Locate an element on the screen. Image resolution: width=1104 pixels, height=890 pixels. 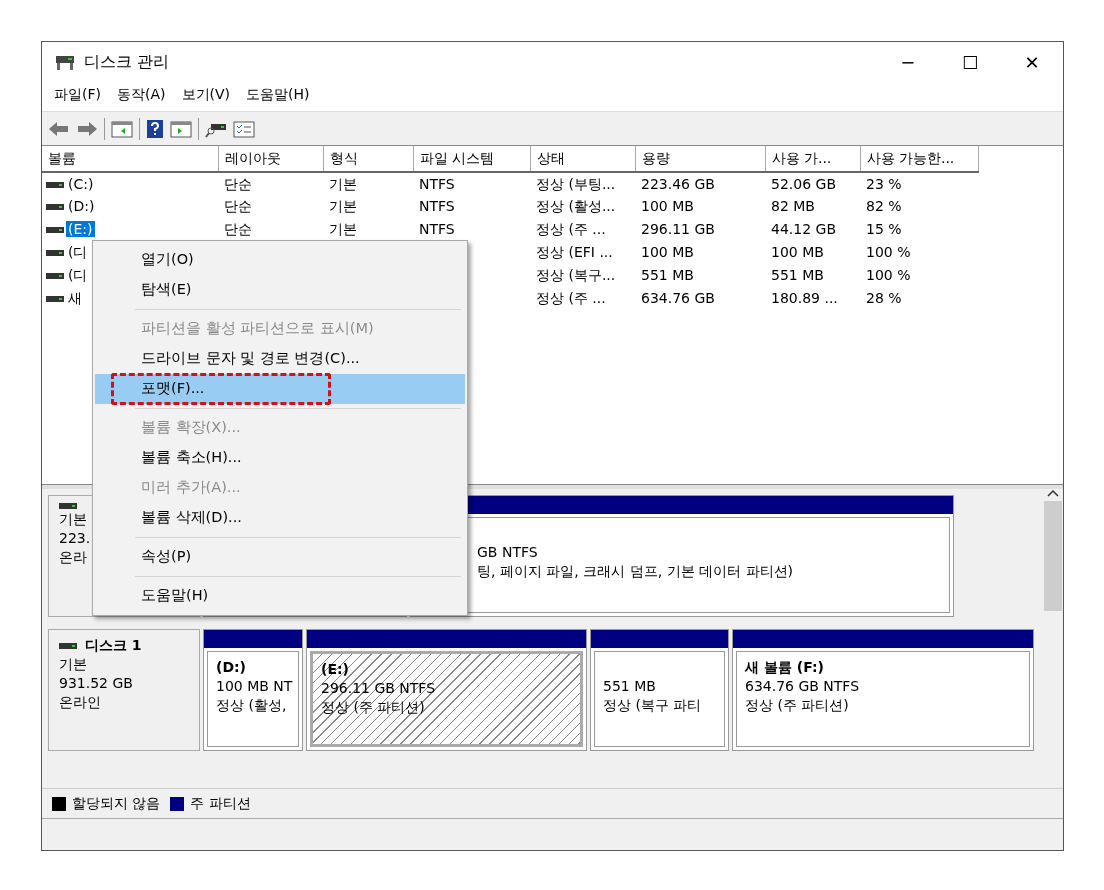
partition-info: 정상 (복구 파티 is located at coordinates (653, 705).